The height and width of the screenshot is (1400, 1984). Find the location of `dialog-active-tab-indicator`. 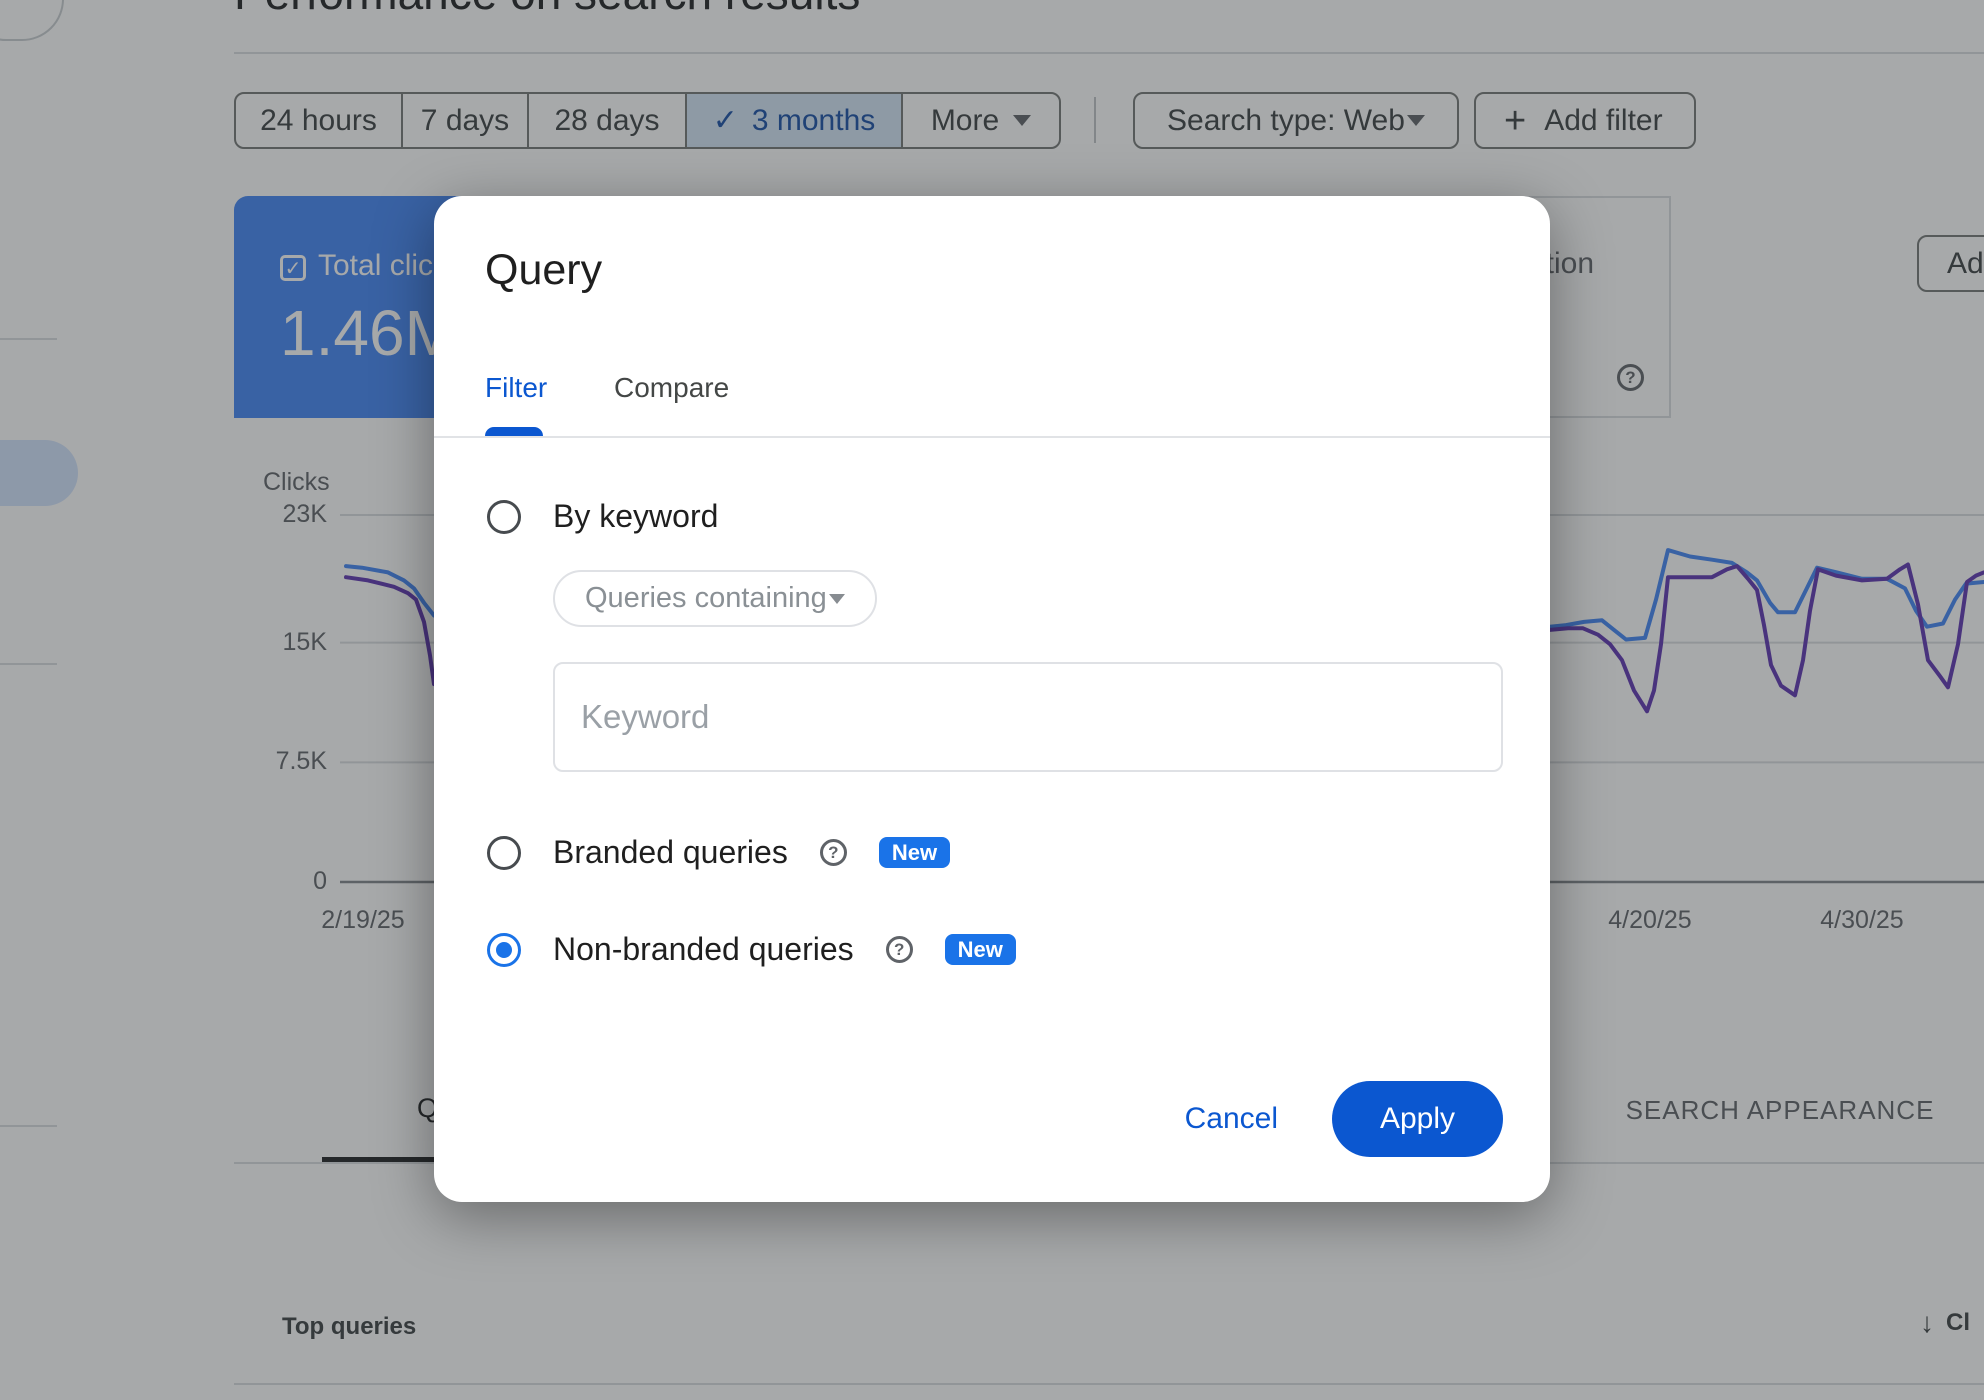

dialog-active-tab-indicator is located at coordinates (514, 431).